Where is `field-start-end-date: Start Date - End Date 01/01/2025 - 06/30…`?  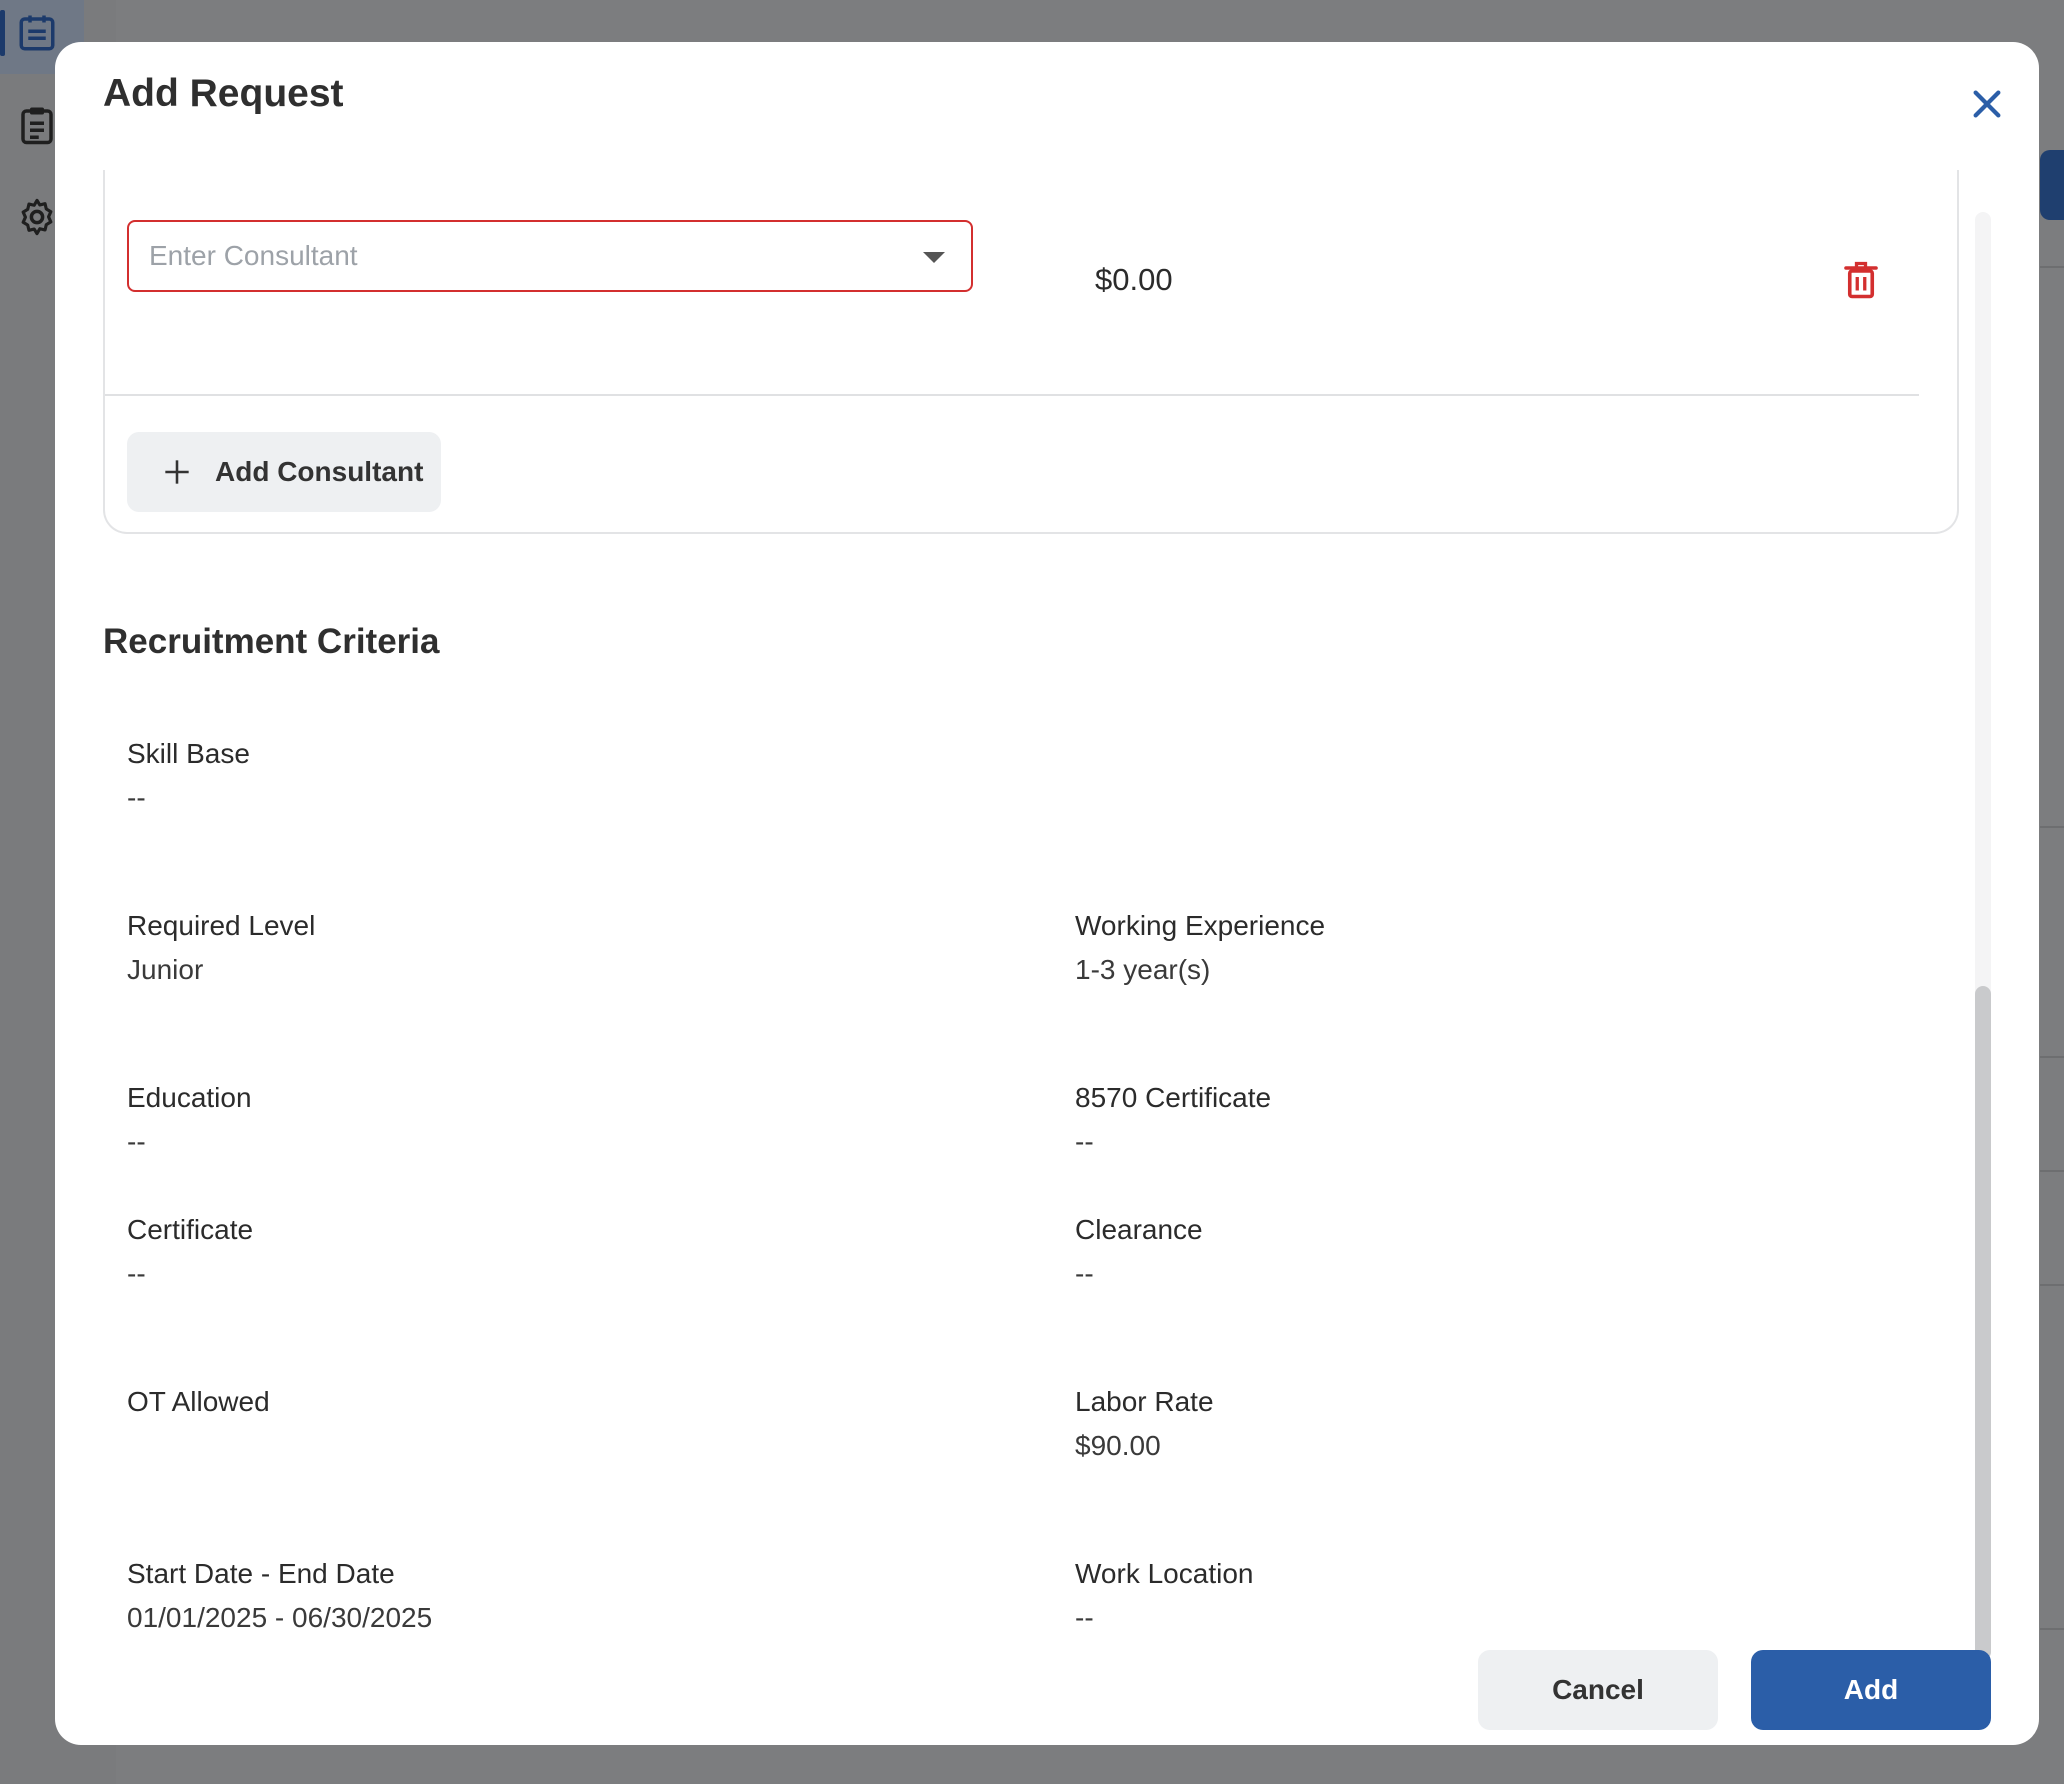 field-start-end-date: Start Date - End Date 01/01/2025 - 06/30… is located at coordinates (279, 1596).